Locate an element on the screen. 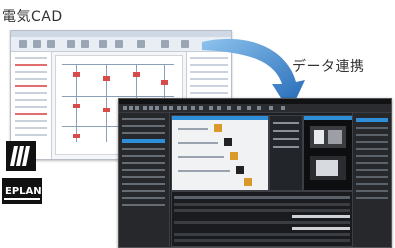  software-toolbar is located at coordinates (255, 108).